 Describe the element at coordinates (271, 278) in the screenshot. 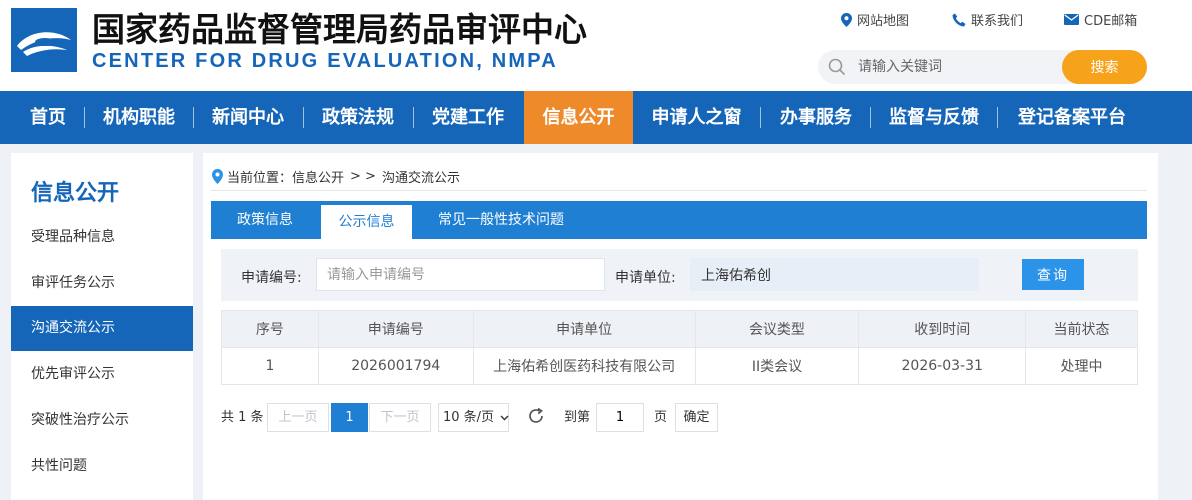

I see `app-no-label: 申请编号:` at that location.